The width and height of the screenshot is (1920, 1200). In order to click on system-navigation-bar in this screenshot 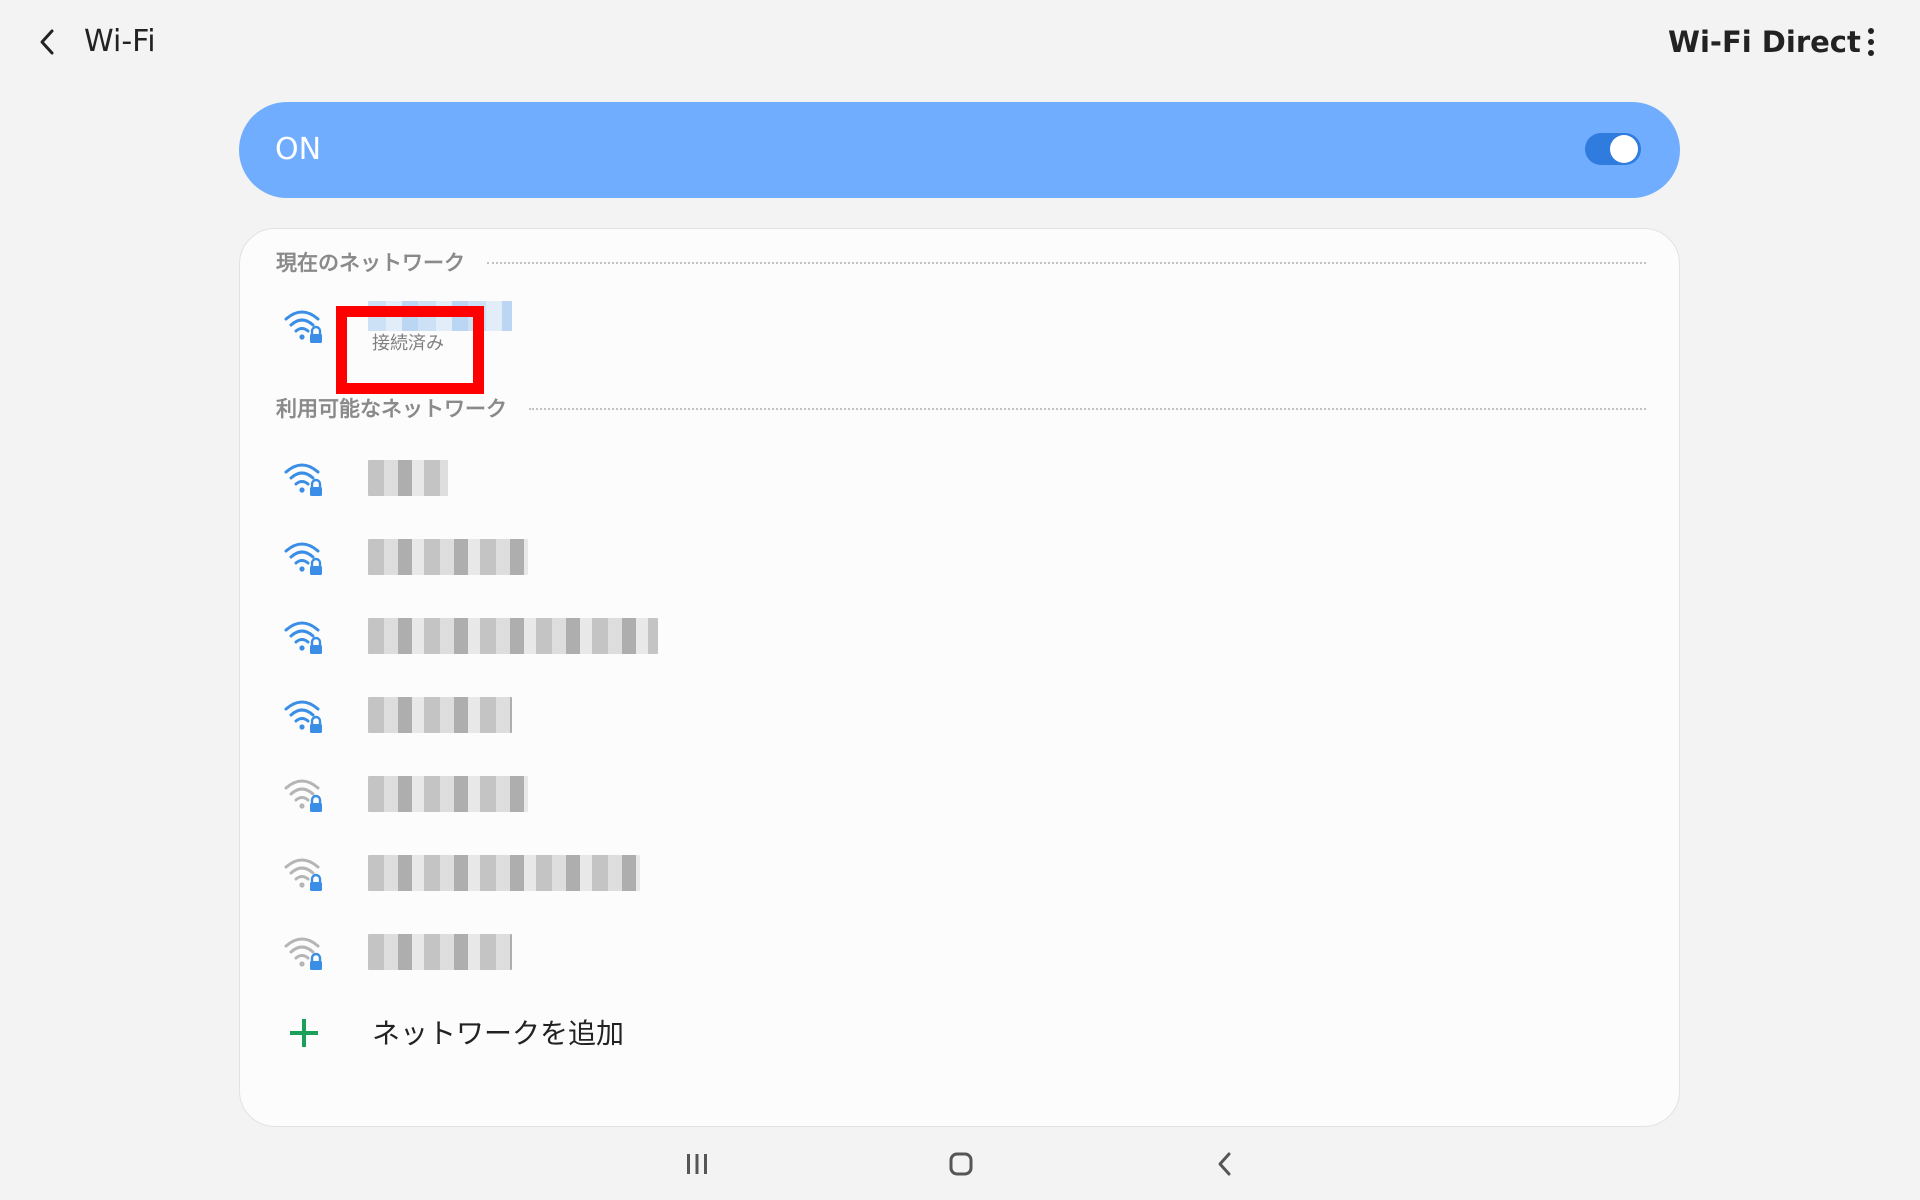, I will do `click(960, 1164)`.